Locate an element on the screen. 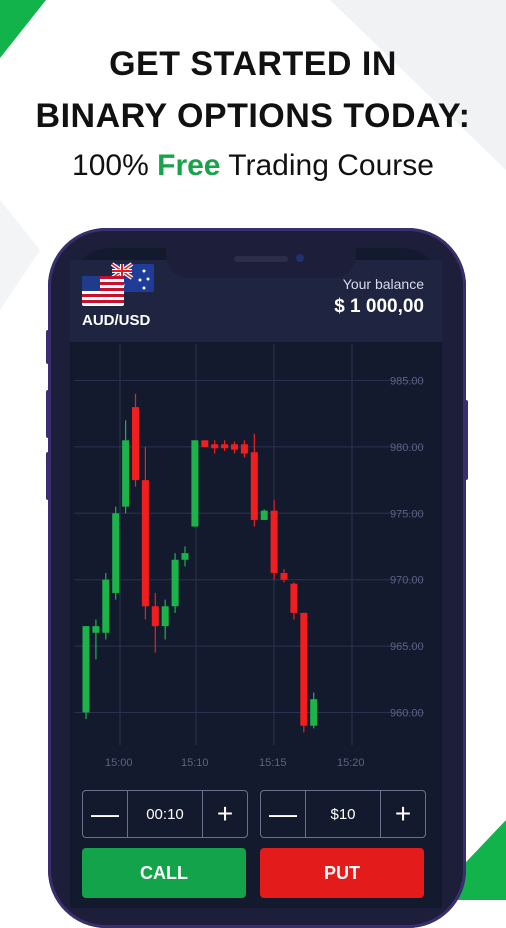 The width and height of the screenshot is (506, 928). time-decrease-button: — is located at coordinates (105, 814).